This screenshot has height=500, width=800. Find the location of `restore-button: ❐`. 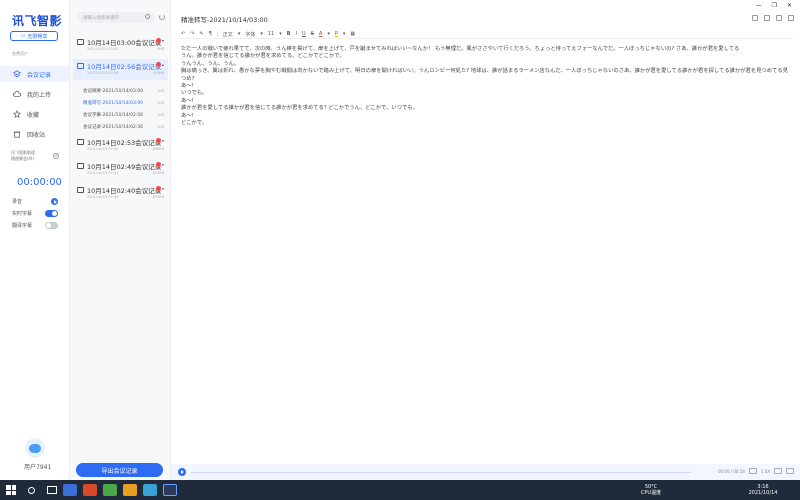

restore-button: ❐ is located at coordinates (774, 5).